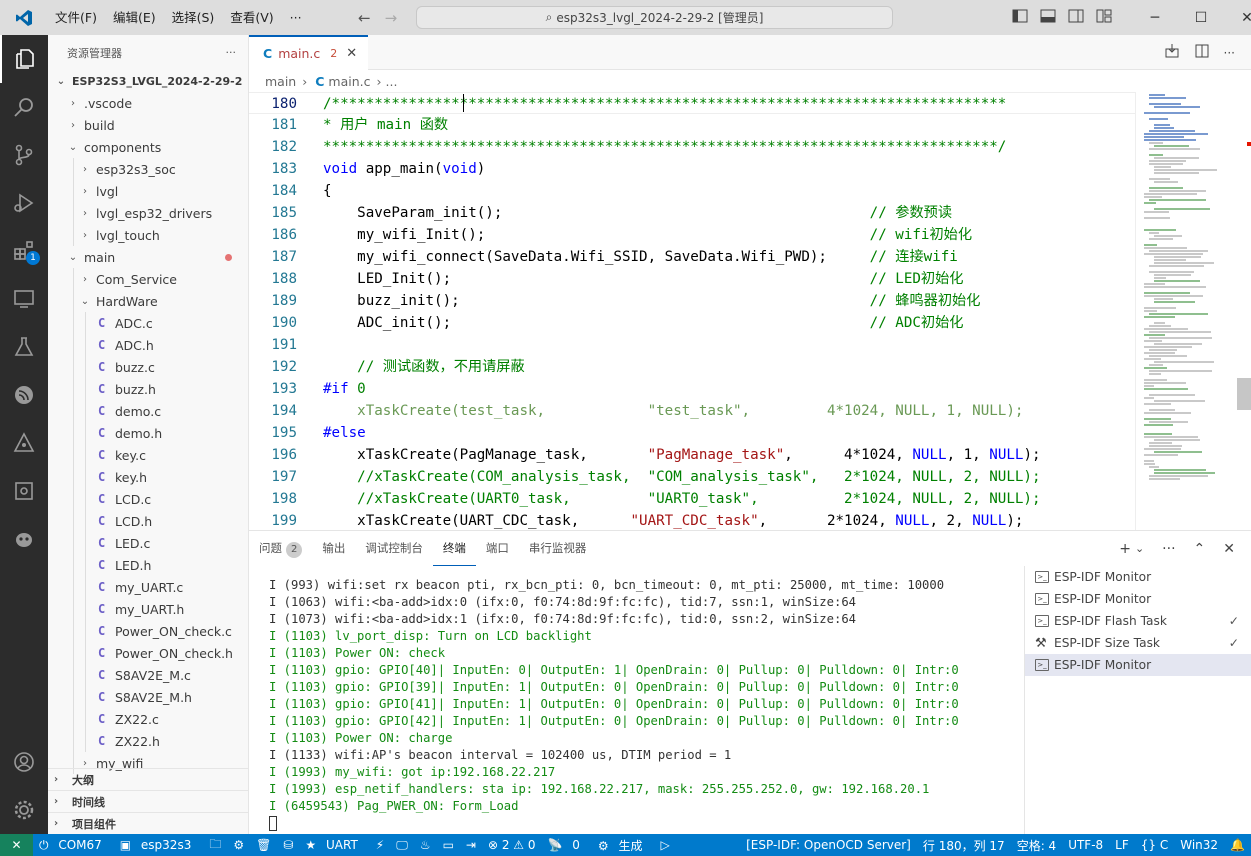 This screenshot has height=856, width=1251. Describe the element at coordinates (148, 653) in the screenshot. I see `tree-file: C Power_ON_check.h` at that location.